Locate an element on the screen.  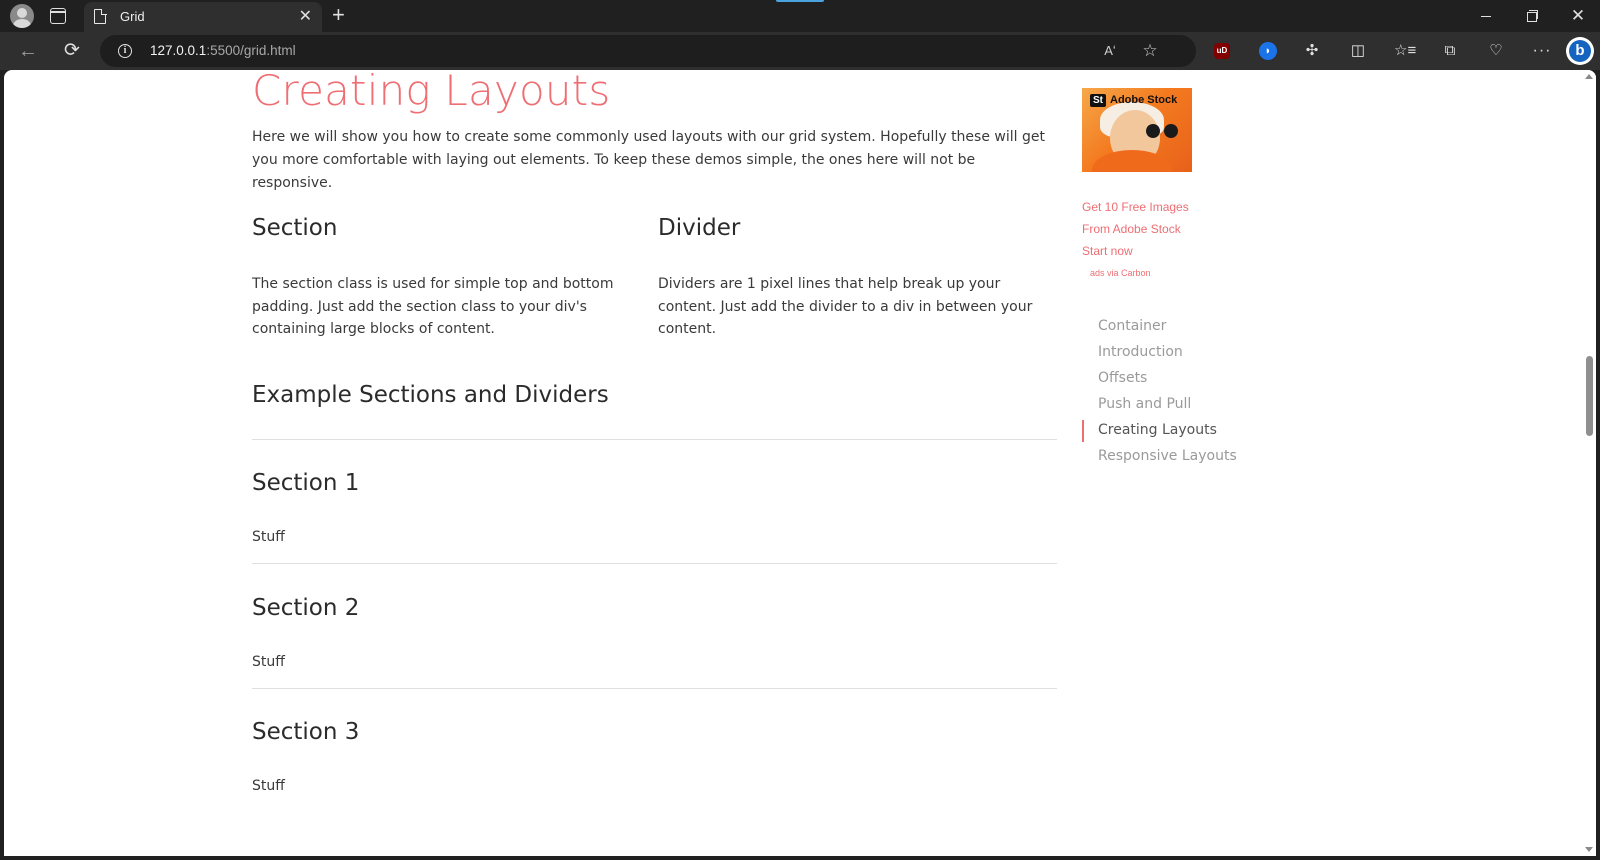
tab-bar: Grid ✕ + ✕ is located at coordinates (800, 16).